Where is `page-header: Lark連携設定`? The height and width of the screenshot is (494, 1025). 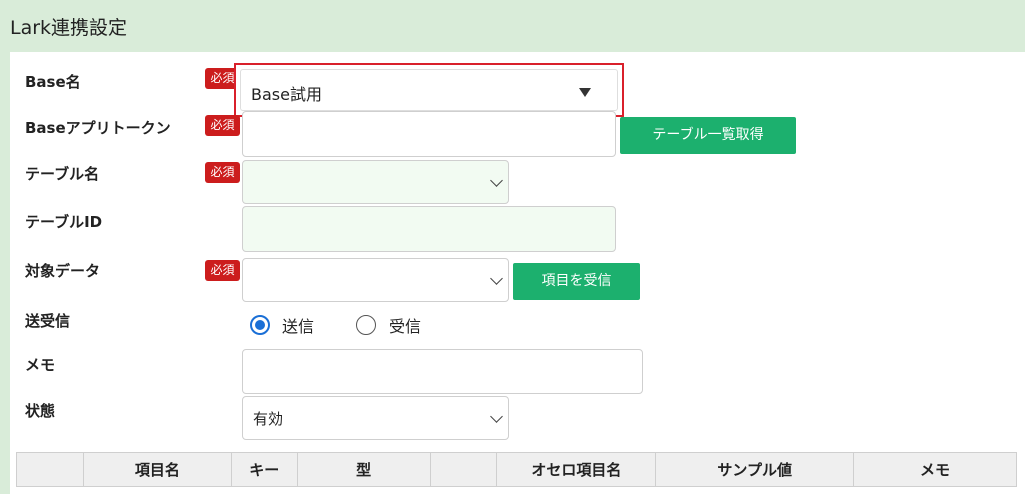
page-header: Lark連携設定 is located at coordinates (512, 26).